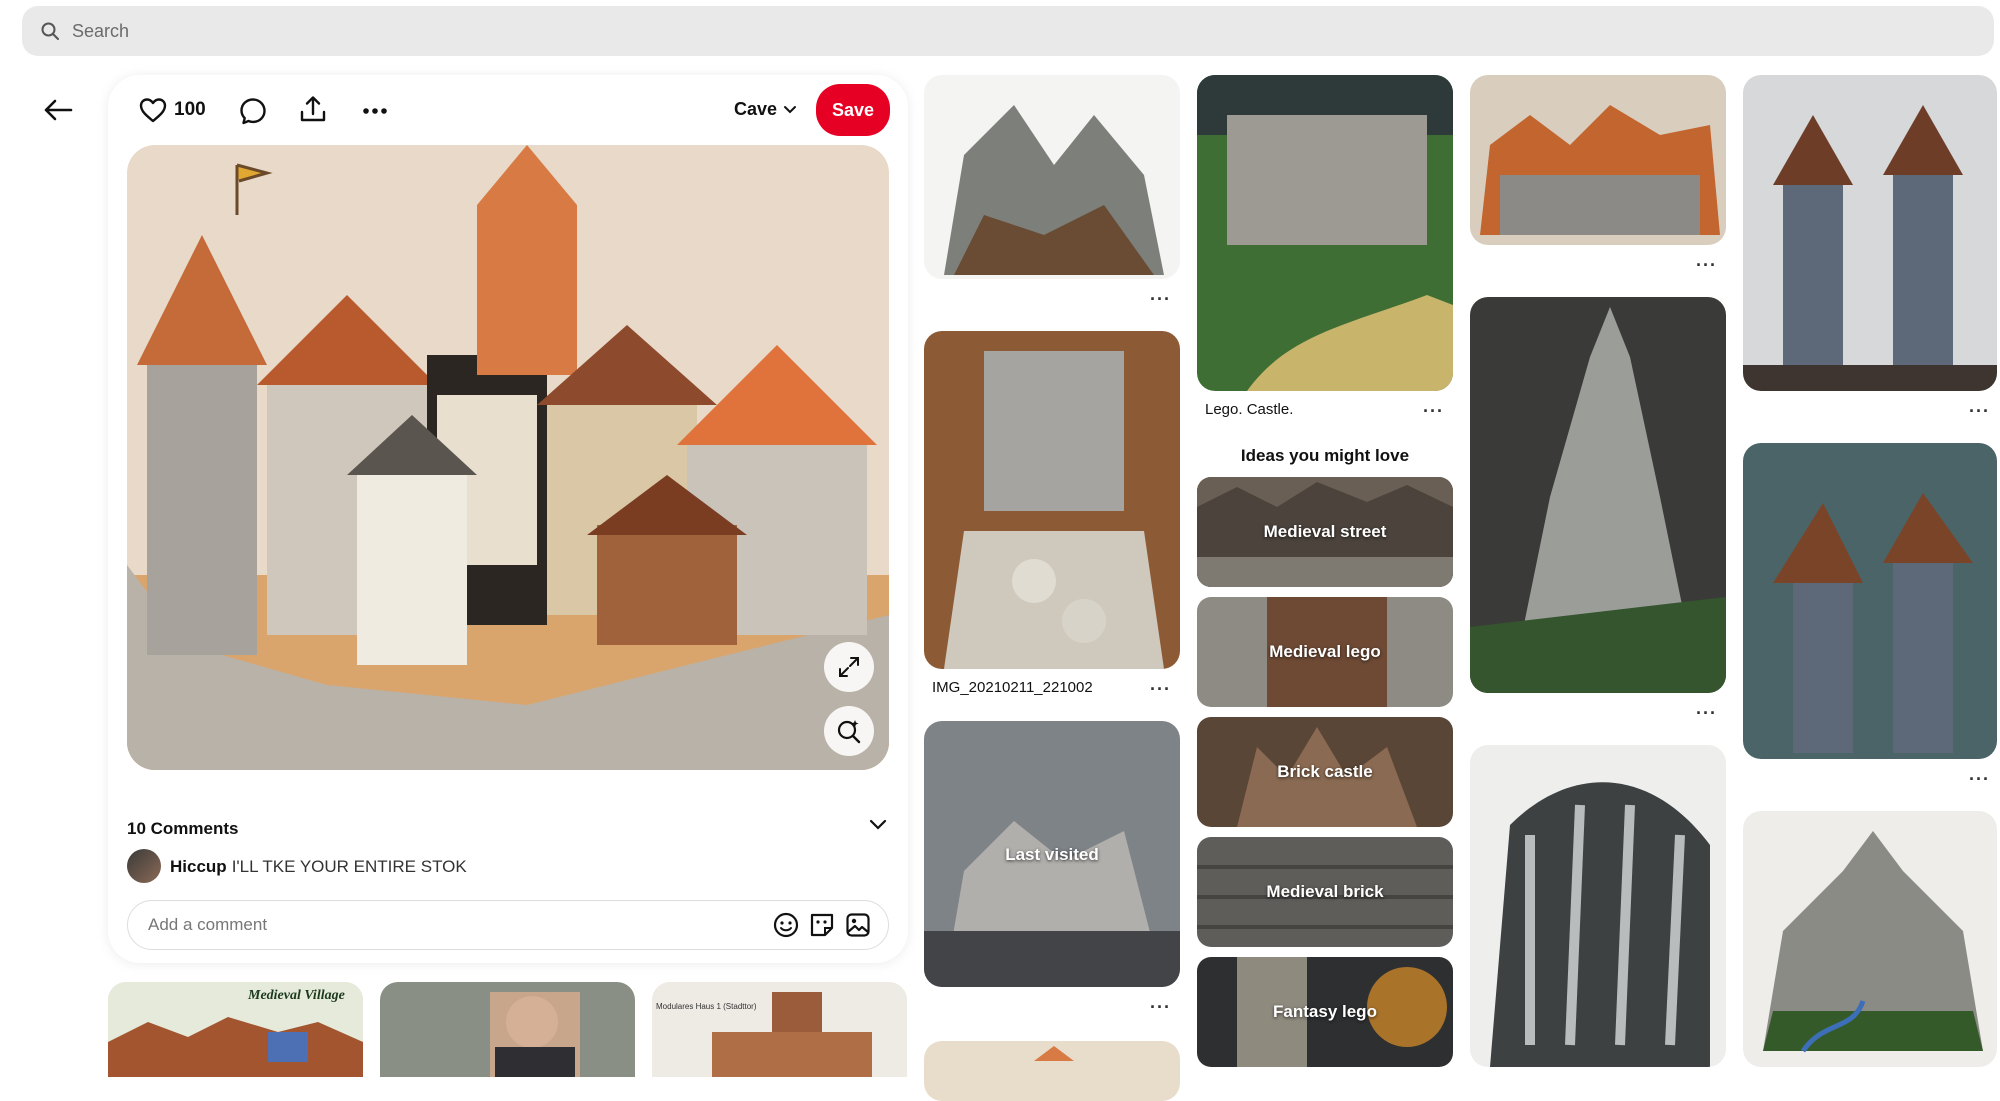 The height and width of the screenshot is (1101, 2000). I want to click on idea-fantasy-lego: Fantasy lego, so click(1325, 1012).